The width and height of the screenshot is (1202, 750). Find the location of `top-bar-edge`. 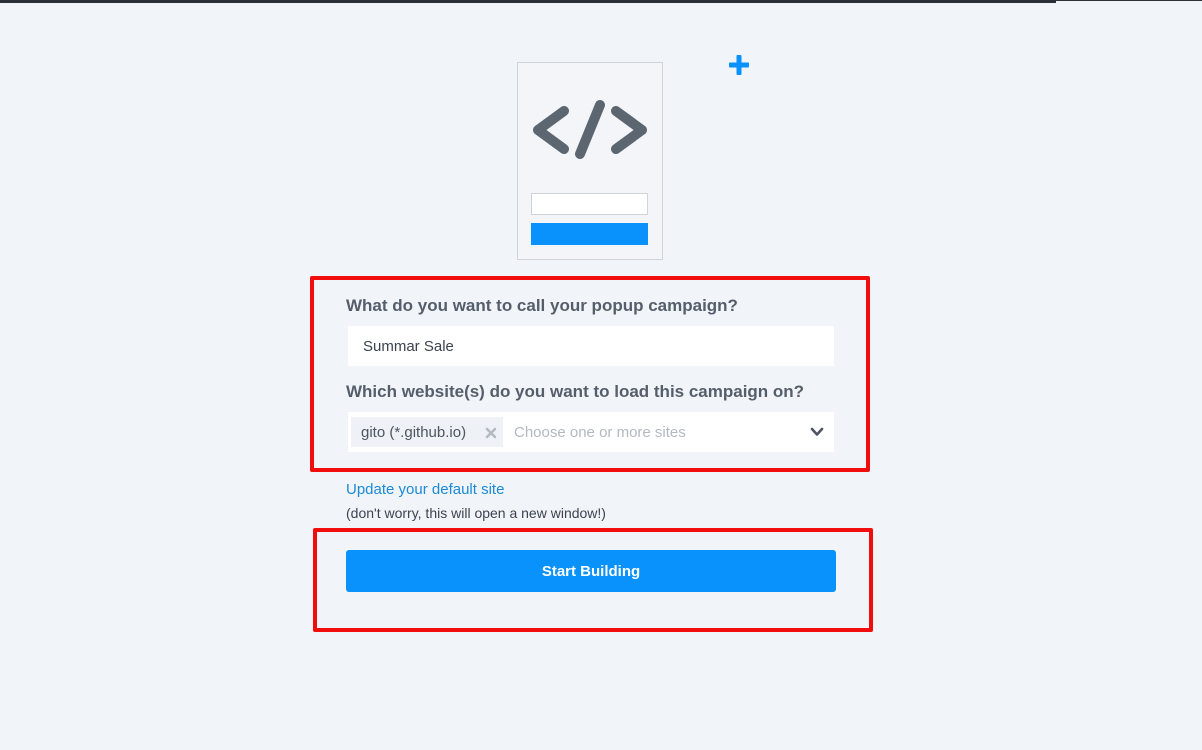

top-bar-edge is located at coordinates (1129, 0).